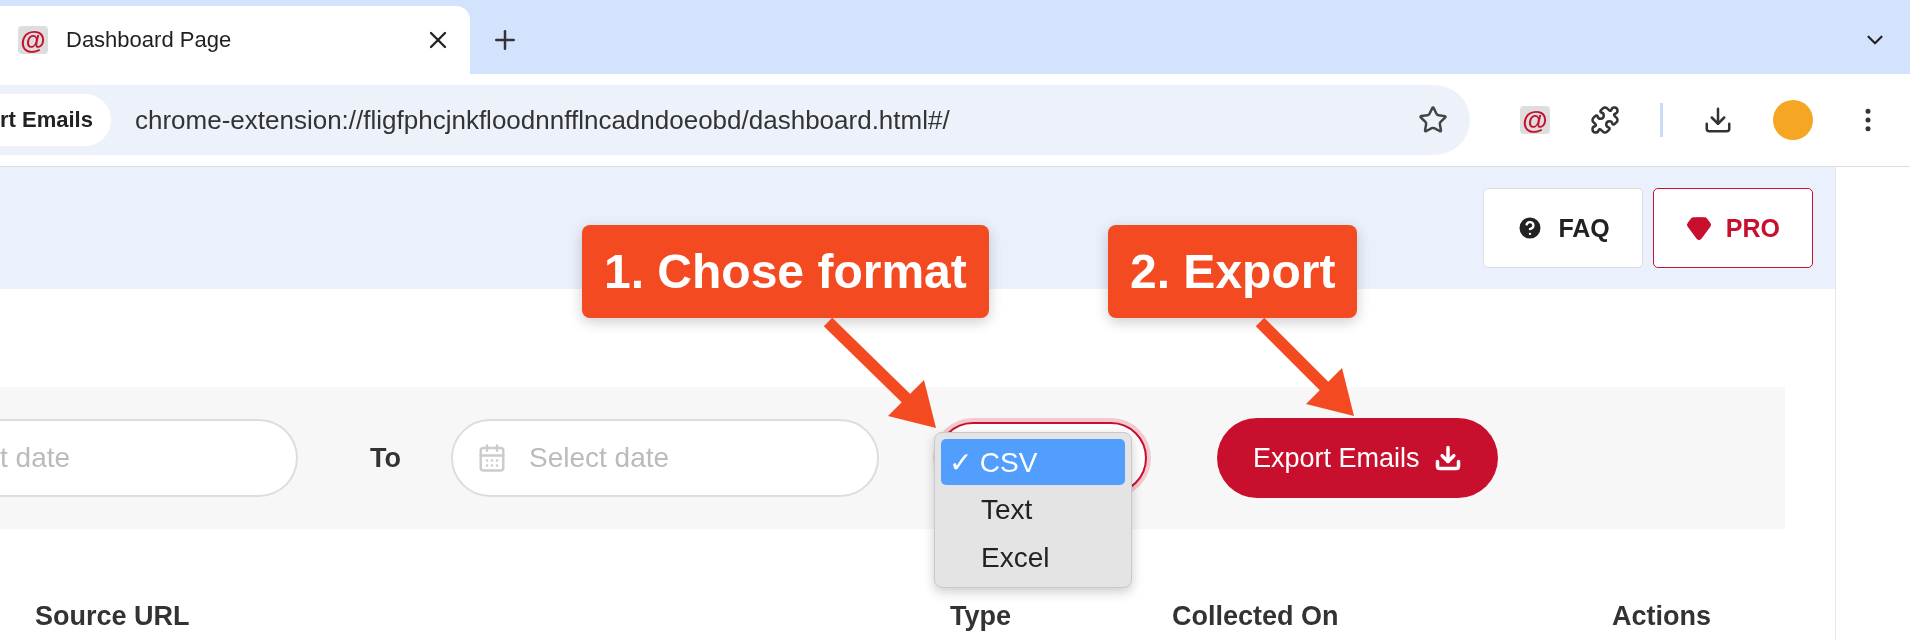 Image resolution: width=1910 pixels, height=640 pixels. Describe the element at coordinates (385, 458) in the screenshot. I see `to-label: To` at that location.